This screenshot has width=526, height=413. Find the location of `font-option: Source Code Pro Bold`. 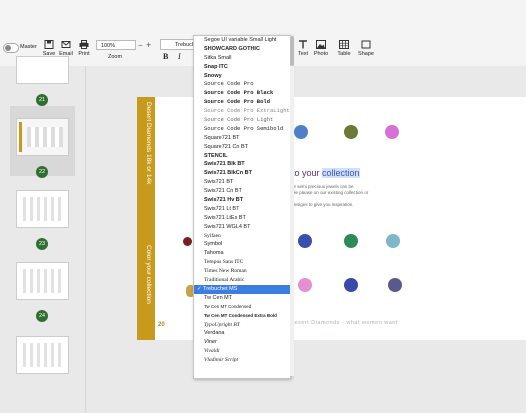

font-option: Source Code Pro Bold is located at coordinates (242, 102).